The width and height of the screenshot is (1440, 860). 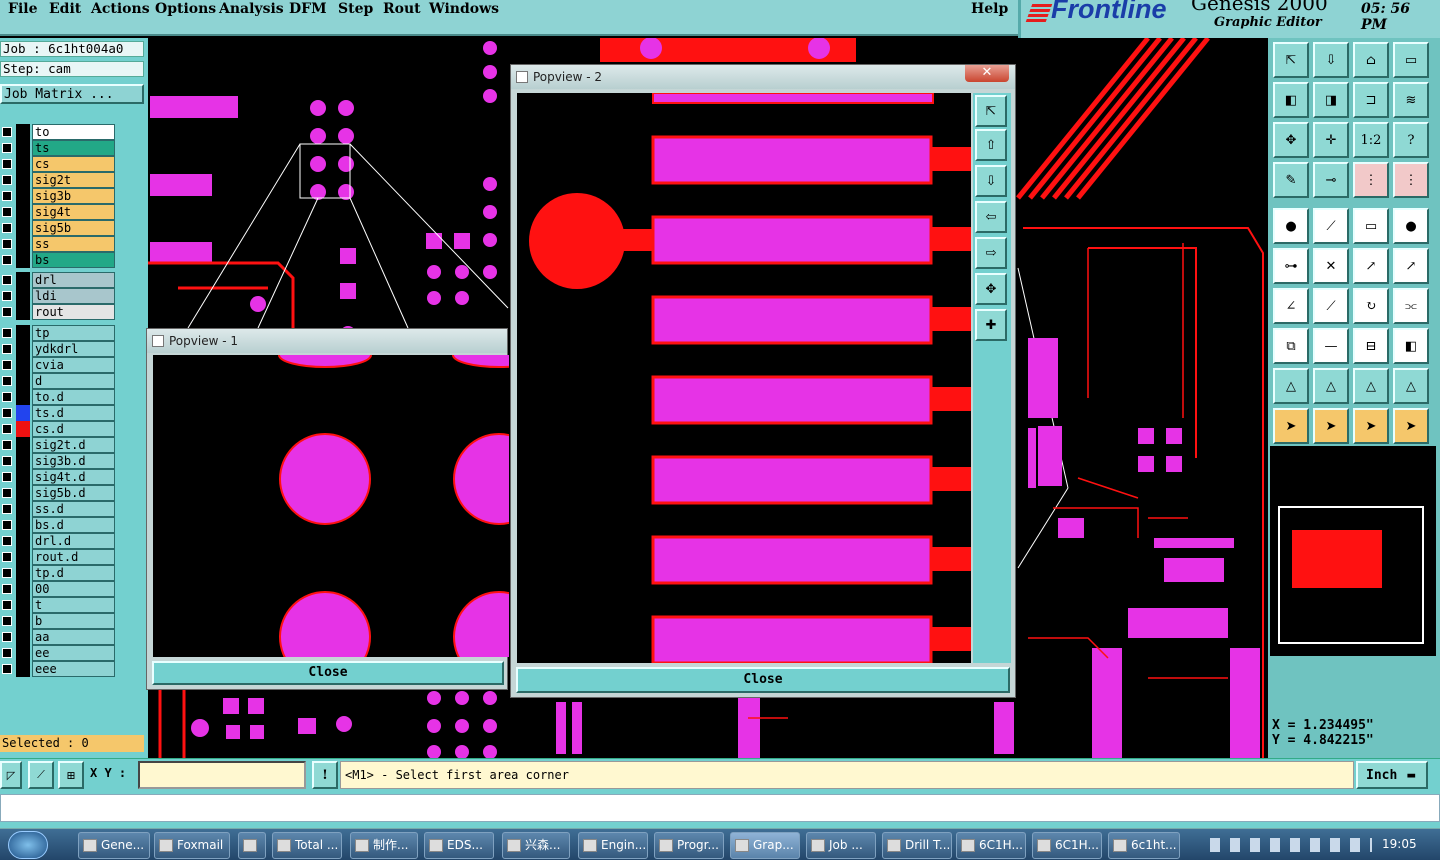 I want to click on layer-name: bs, so click(x=73, y=260).